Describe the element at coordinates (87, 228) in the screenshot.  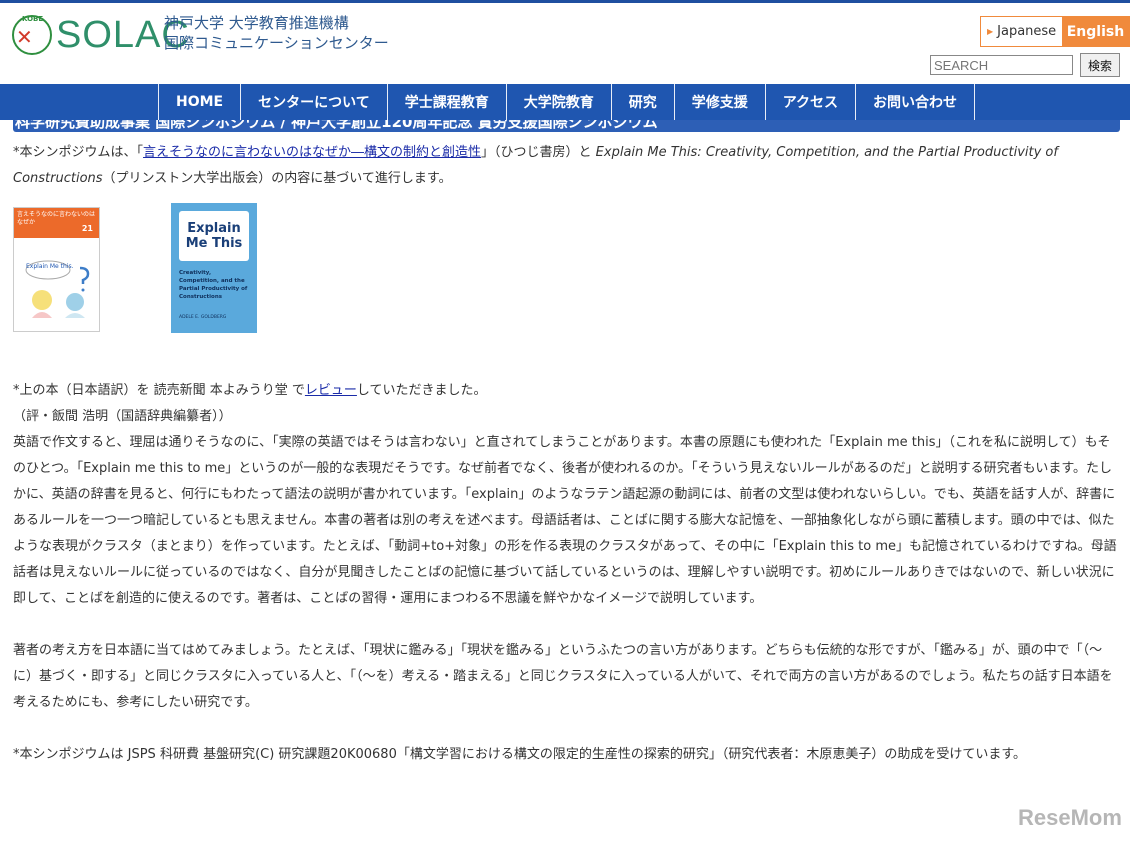
I see `book1-series-number: 21` at that location.